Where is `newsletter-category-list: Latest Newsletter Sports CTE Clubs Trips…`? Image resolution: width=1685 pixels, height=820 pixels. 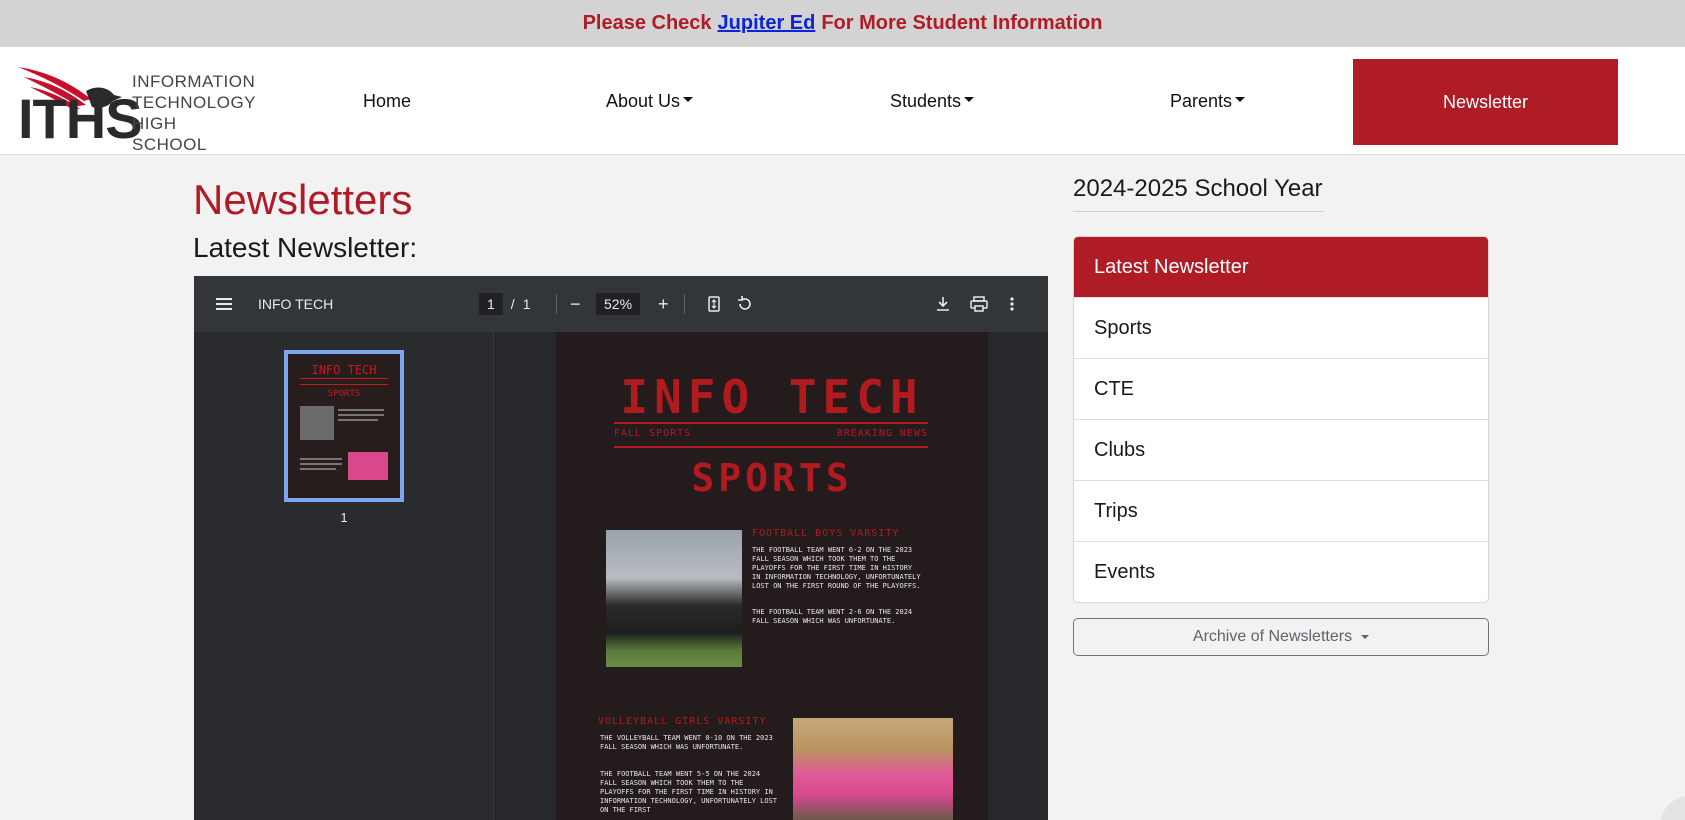
newsletter-category-list: Latest Newsletter Sports CTE Clubs Trips… is located at coordinates (1281, 419).